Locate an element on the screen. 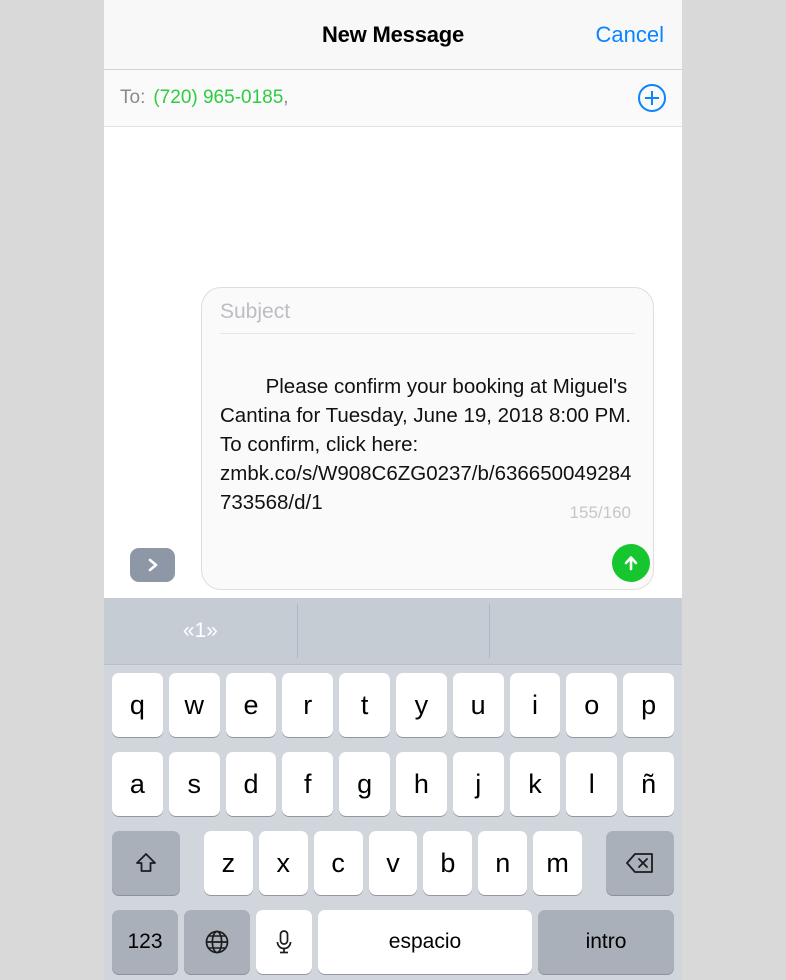 Image resolution: width=786 pixels, height=980 pixels. globe-language-icon is located at coordinates (217, 942).